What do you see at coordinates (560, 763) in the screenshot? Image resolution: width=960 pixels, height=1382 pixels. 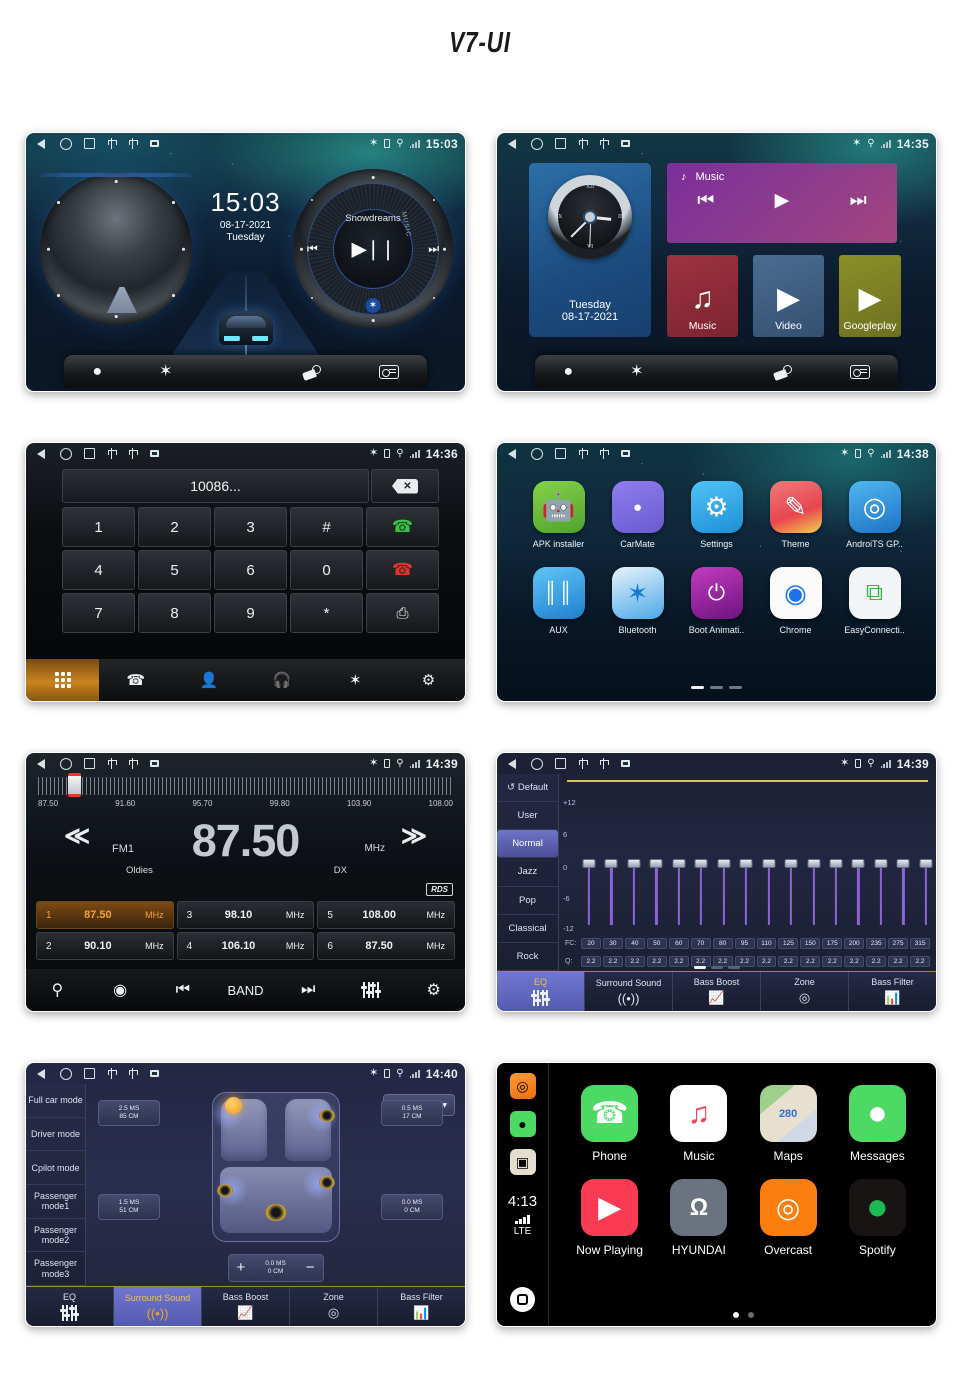 I see `recents-icon` at bounding box center [560, 763].